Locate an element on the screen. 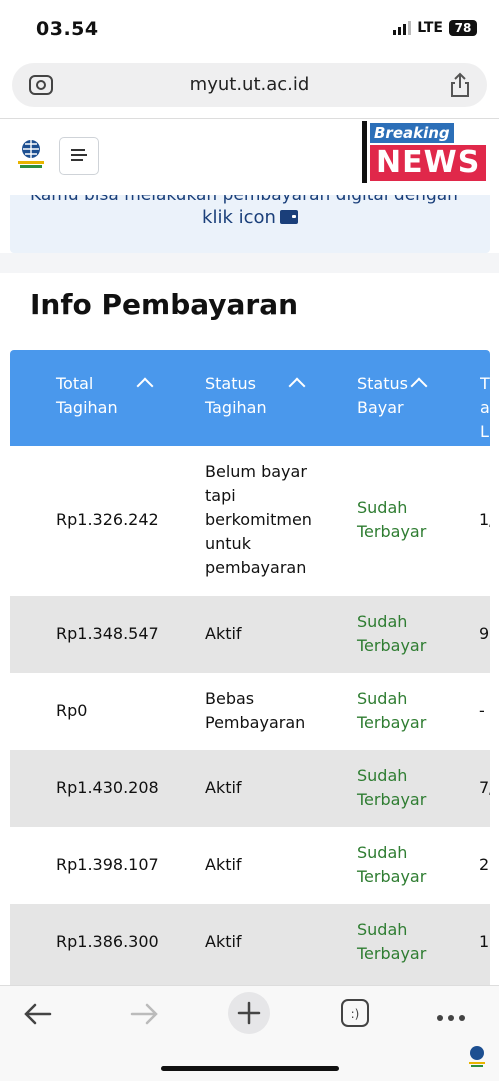 This screenshot has height=1081, width=499. tabs-label: :) is located at coordinates (355, 1014).